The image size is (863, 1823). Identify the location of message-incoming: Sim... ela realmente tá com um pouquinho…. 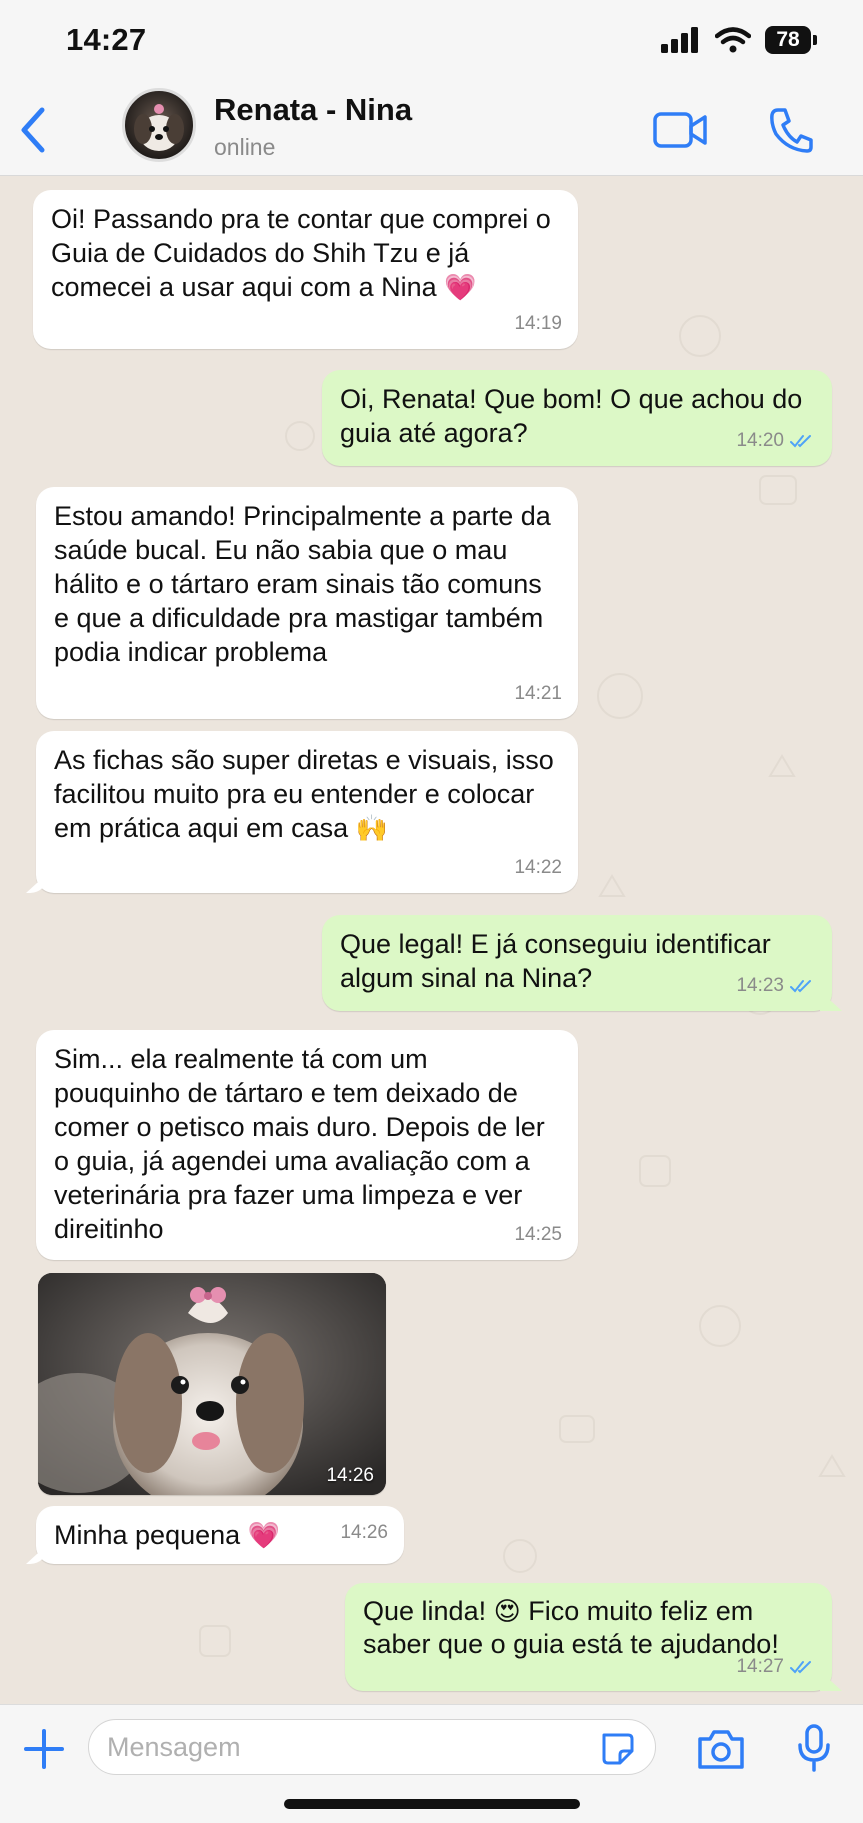
(307, 1145).